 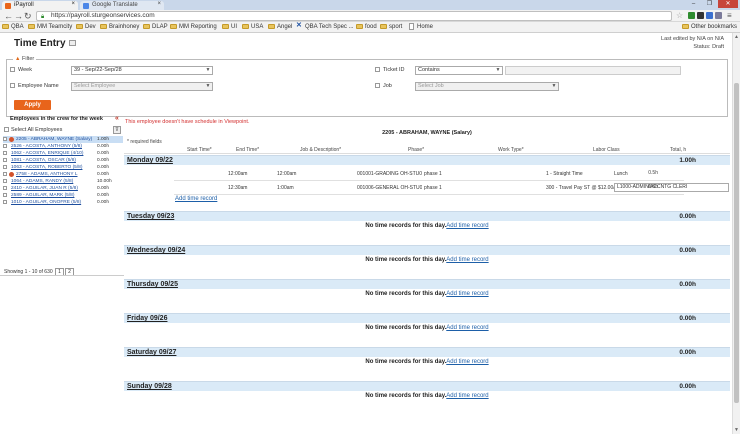 What do you see at coordinates (63, 146) in the screenshot?
I see `employee-row: 2526 - ACOSTA, ANTHONY (5/8) 0.00h` at bounding box center [63, 146].